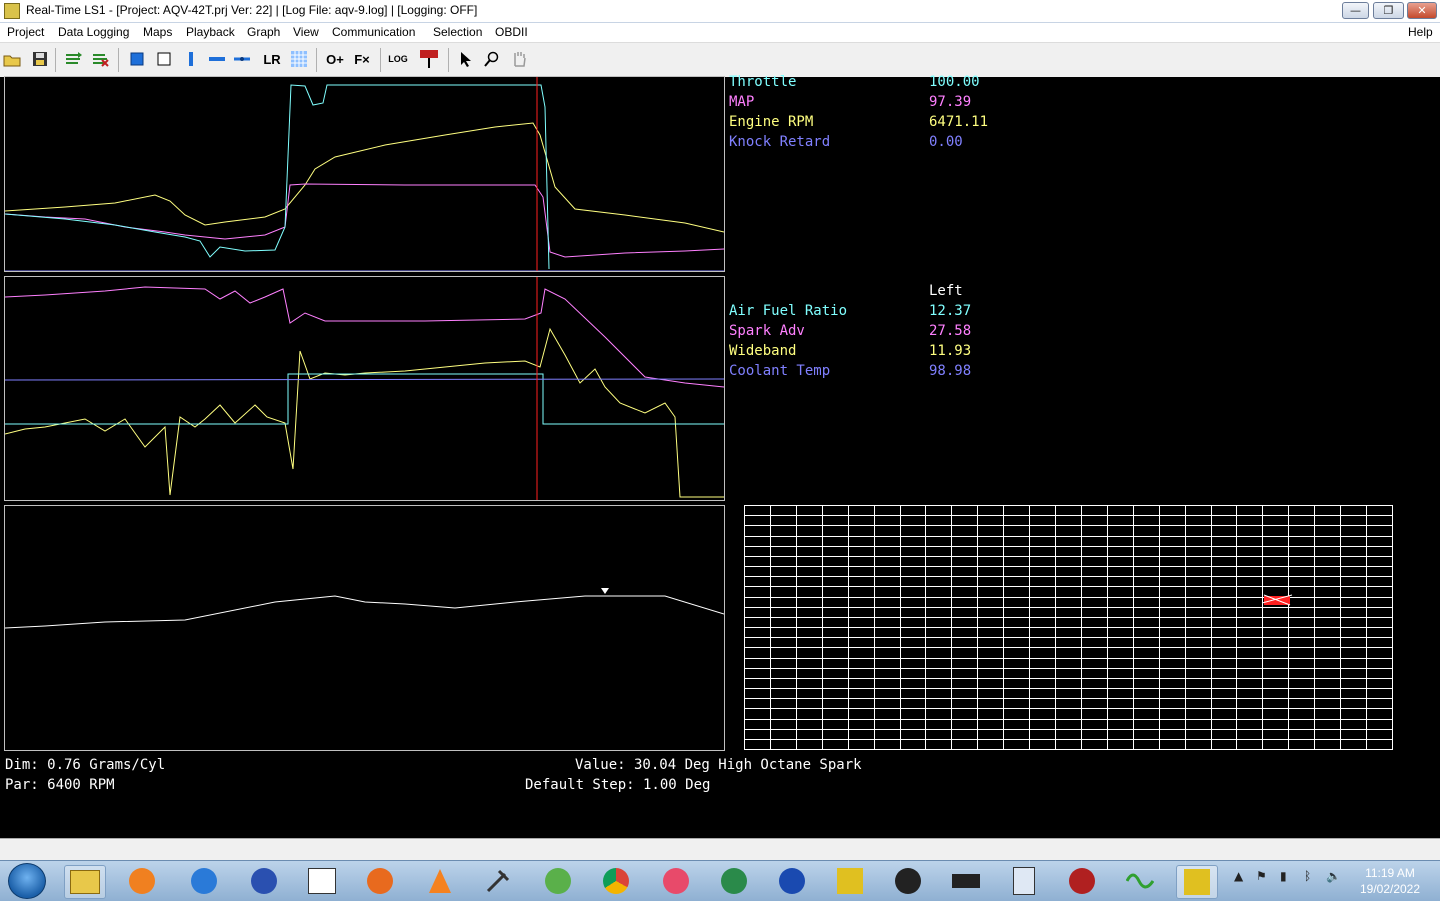 This screenshot has width=1440, height=901. Describe the element at coordinates (1082, 881) in the screenshot. I see `gauge-icon` at that location.